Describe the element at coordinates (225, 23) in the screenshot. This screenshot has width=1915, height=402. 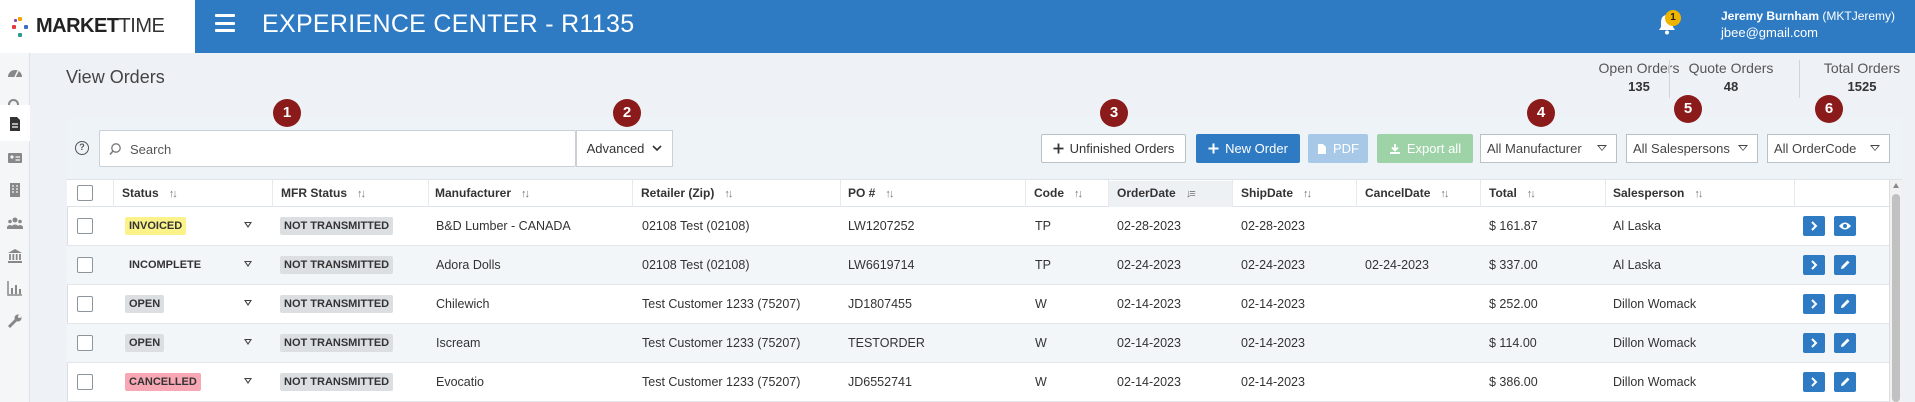
I see `menu-toggle-icon` at that location.